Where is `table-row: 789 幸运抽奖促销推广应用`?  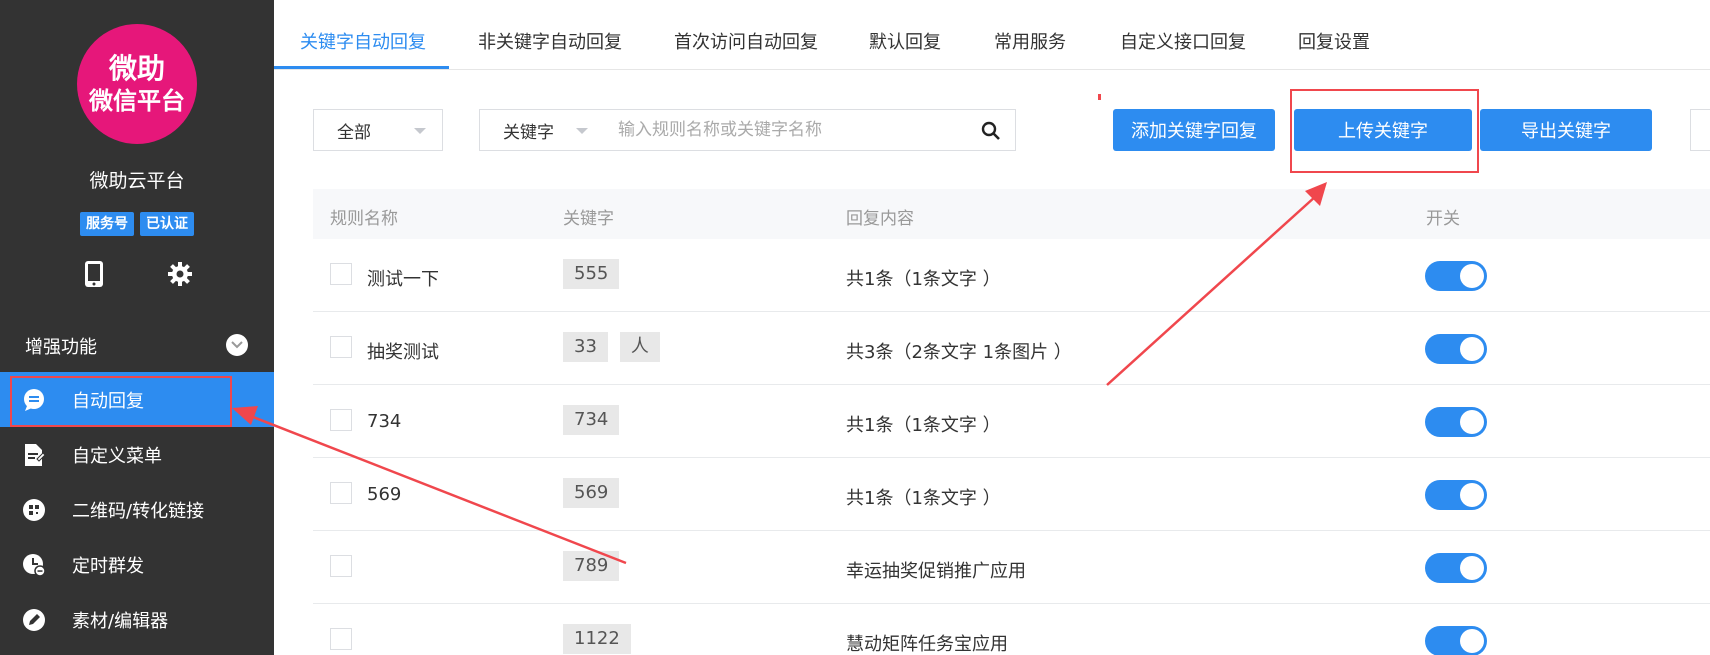
table-row: 789 幸运抽奖促销推广应用 is located at coordinates (1011, 567).